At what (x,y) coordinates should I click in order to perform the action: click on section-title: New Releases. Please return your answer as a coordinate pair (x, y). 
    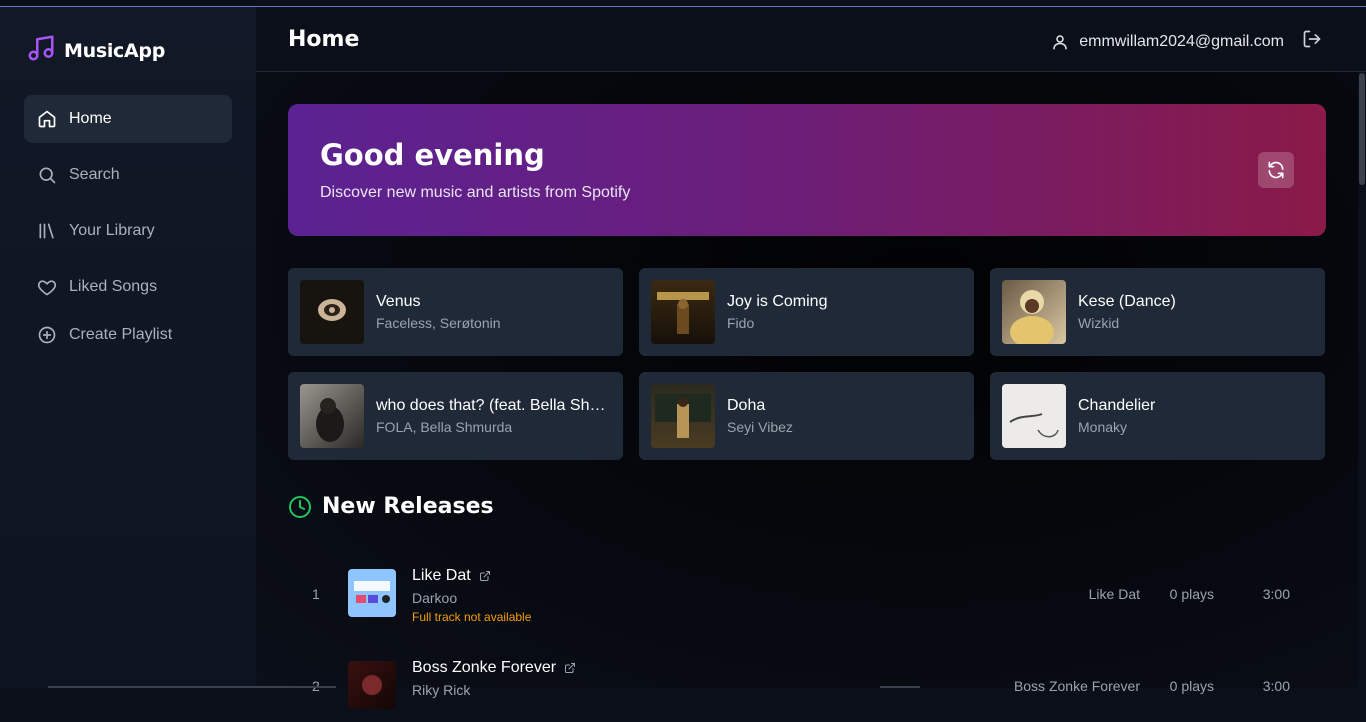
    Looking at the image, I should click on (408, 506).